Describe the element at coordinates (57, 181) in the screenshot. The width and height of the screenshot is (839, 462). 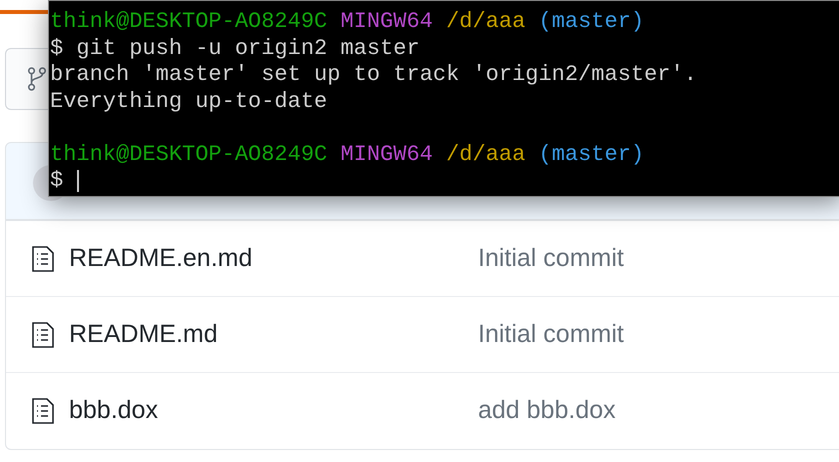
I see `command-prompt: $` at that location.